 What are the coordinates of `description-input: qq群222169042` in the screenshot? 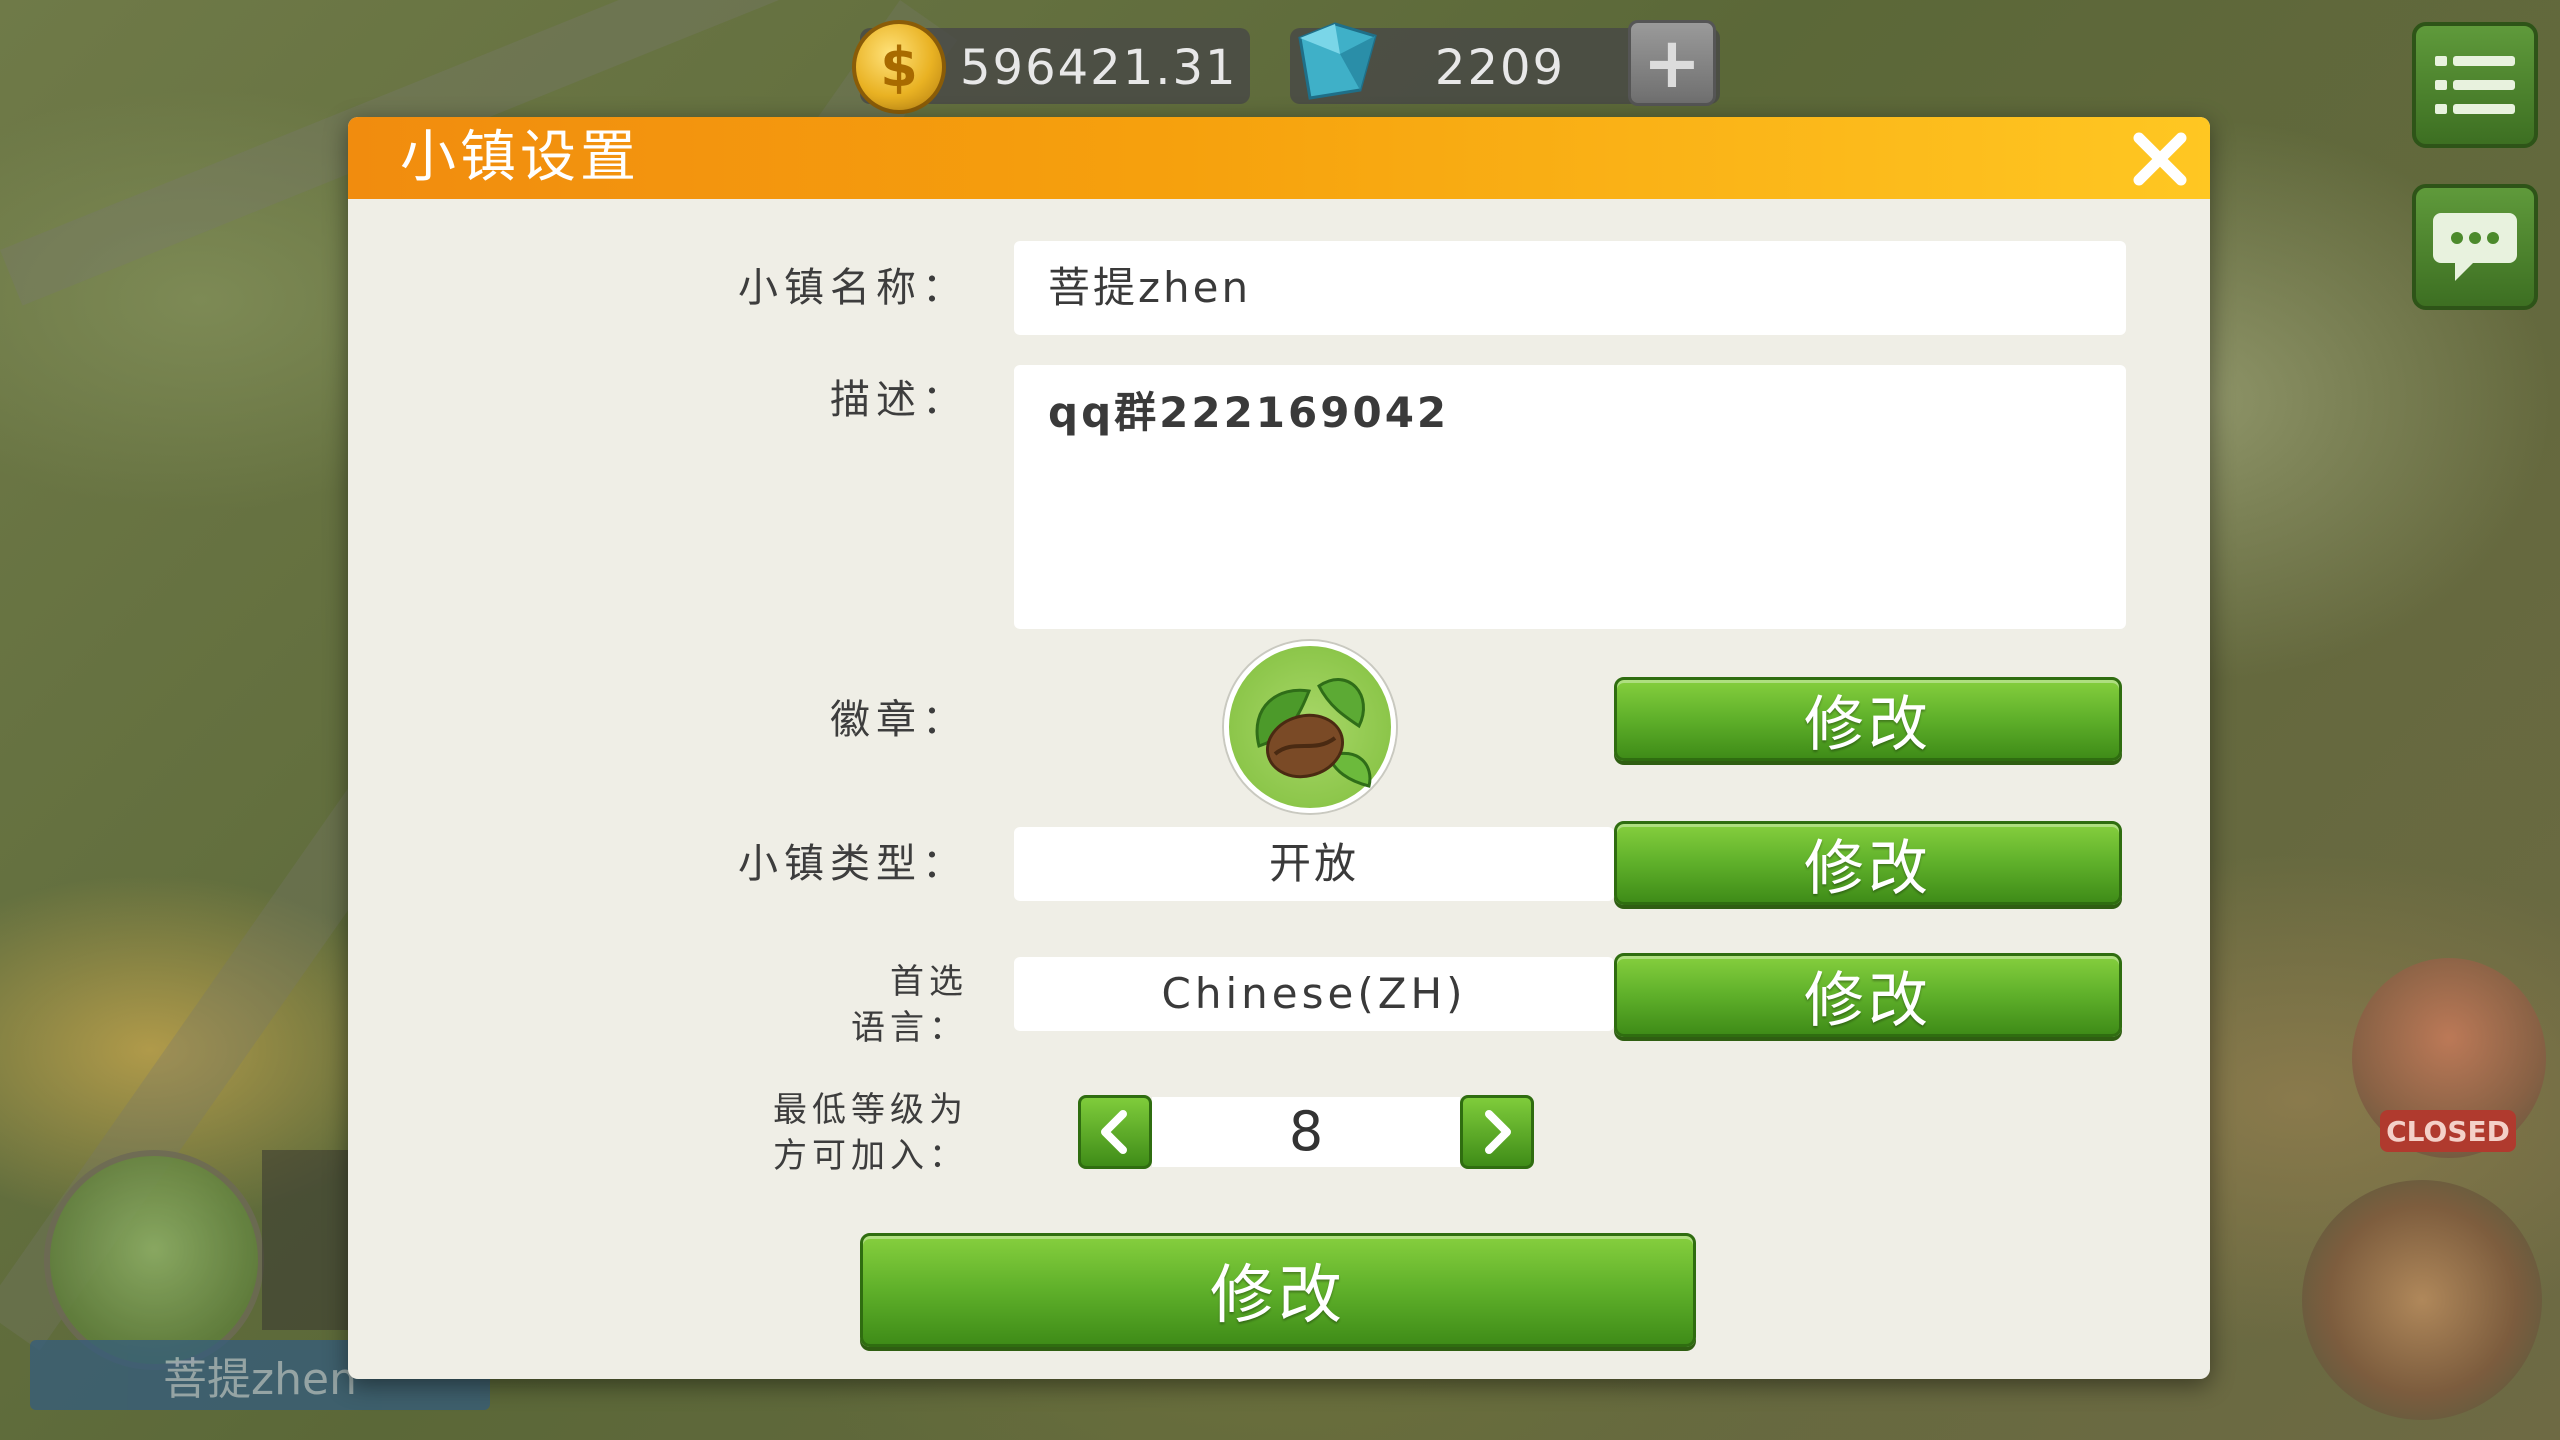 It's located at (1570, 497).